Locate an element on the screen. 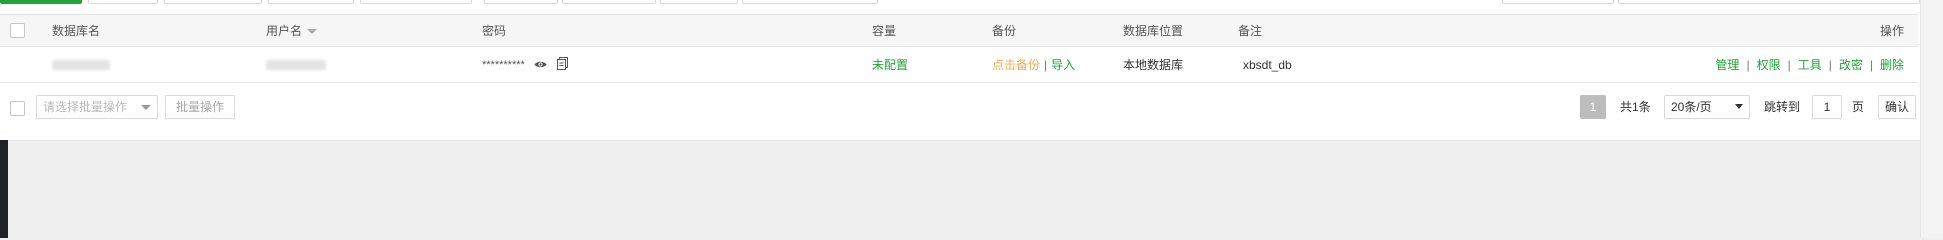  db-name-redacted is located at coordinates (81, 65).